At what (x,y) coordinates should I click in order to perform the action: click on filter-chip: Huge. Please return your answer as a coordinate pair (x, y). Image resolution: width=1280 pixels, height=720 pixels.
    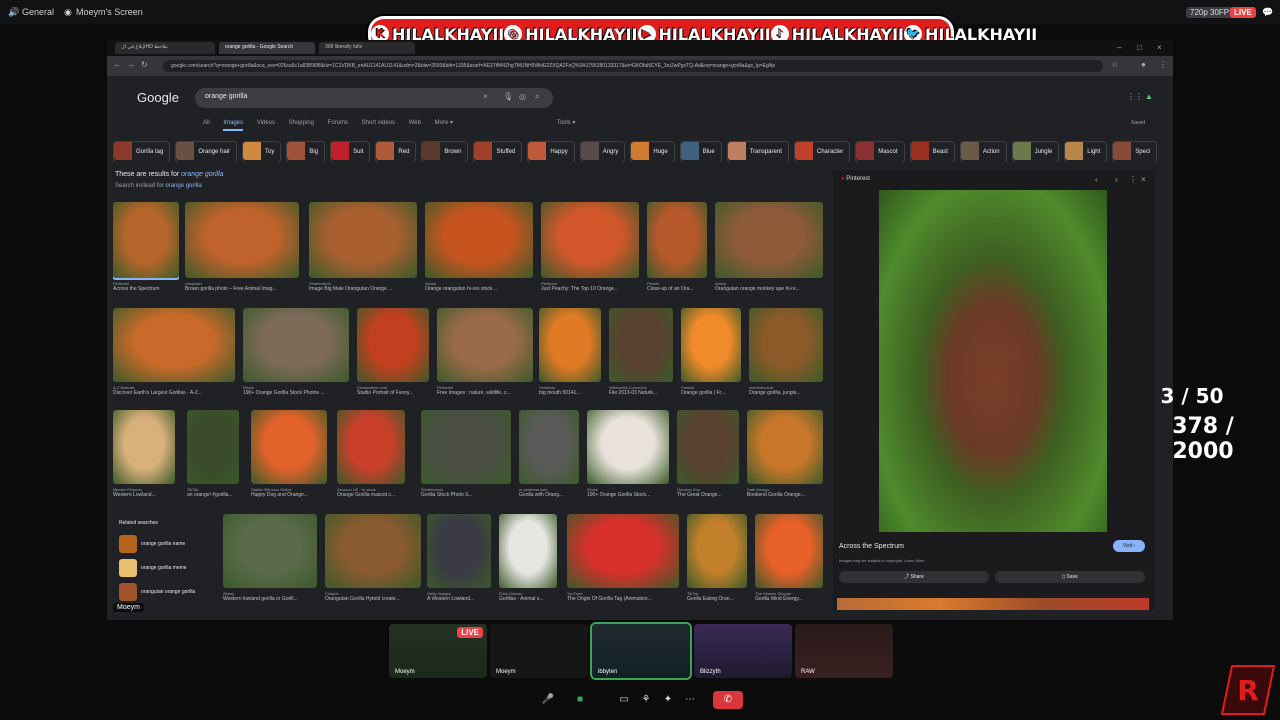
    Looking at the image, I should click on (652, 151).